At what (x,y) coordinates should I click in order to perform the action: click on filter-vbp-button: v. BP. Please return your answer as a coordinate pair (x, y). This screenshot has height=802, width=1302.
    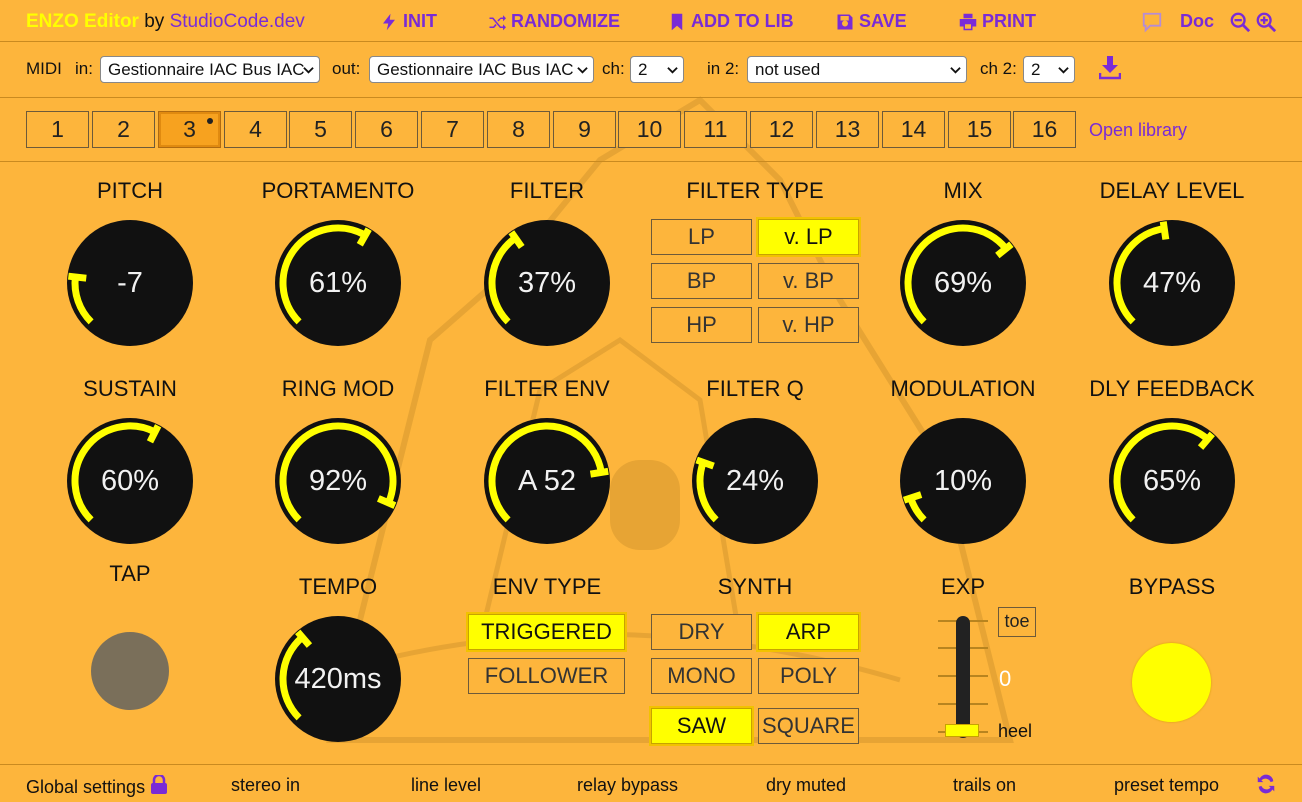
    Looking at the image, I should click on (808, 281).